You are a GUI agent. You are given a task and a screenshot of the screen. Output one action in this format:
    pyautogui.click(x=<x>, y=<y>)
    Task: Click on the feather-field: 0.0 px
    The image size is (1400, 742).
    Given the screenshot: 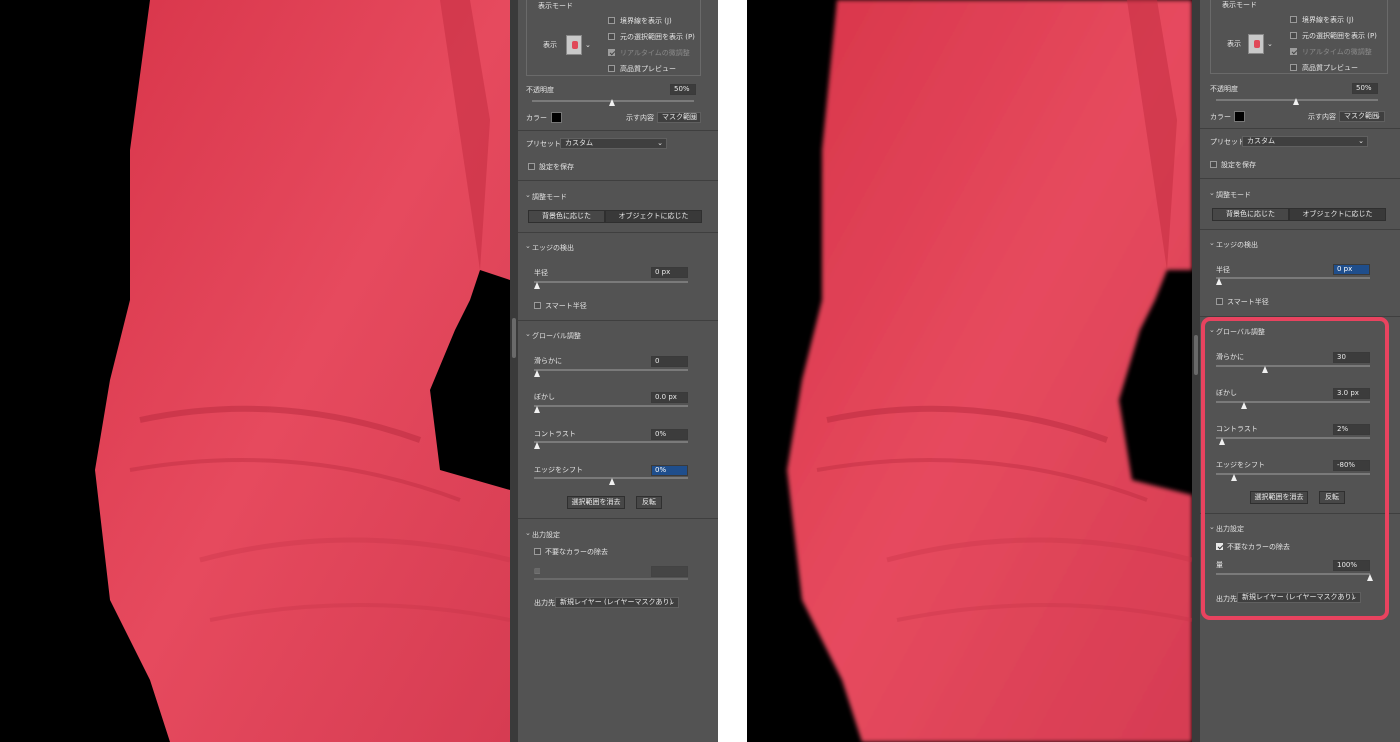 What is the action you would take?
    pyautogui.click(x=669, y=397)
    